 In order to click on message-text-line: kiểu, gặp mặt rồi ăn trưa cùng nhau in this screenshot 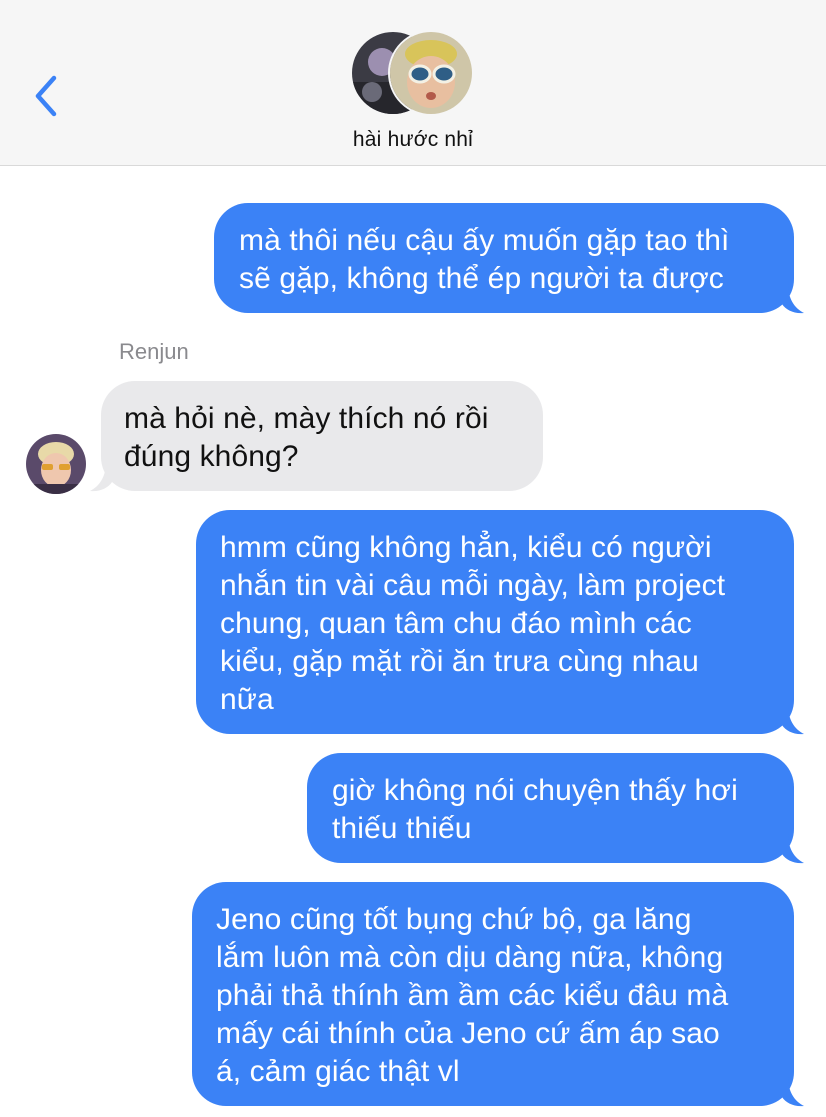, I will do `click(459, 661)`.